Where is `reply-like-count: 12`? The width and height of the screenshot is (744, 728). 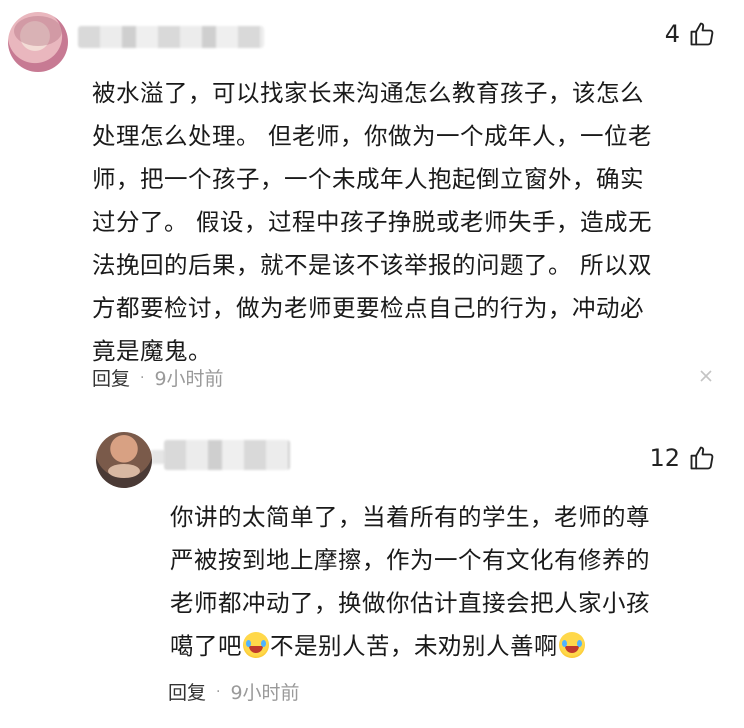
reply-like-count: 12 is located at coordinates (664, 458).